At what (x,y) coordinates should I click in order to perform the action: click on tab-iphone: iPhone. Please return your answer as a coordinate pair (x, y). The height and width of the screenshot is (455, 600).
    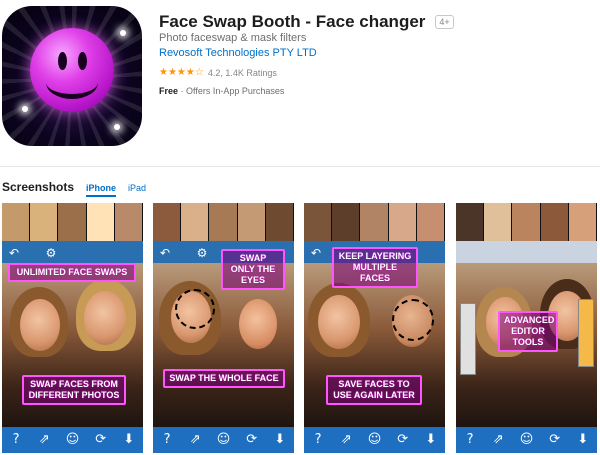
    Looking at the image, I should click on (101, 190).